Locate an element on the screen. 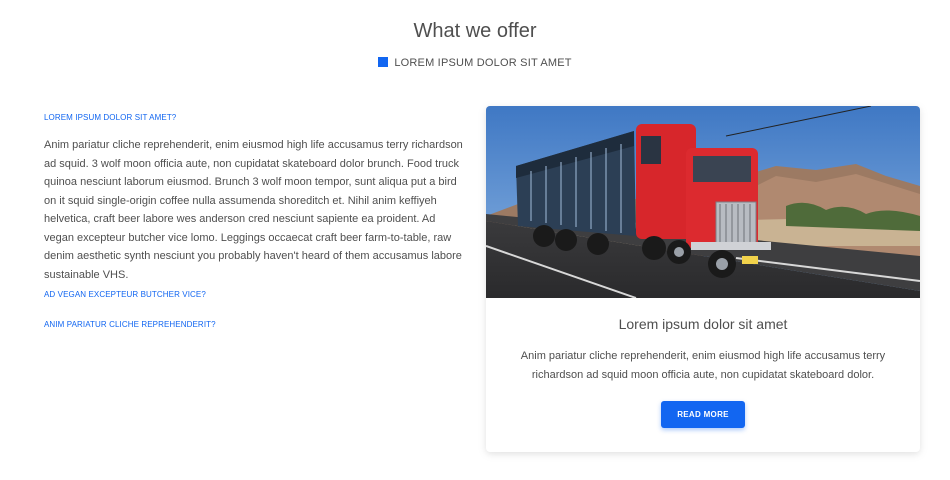  square-icon is located at coordinates (383, 62).